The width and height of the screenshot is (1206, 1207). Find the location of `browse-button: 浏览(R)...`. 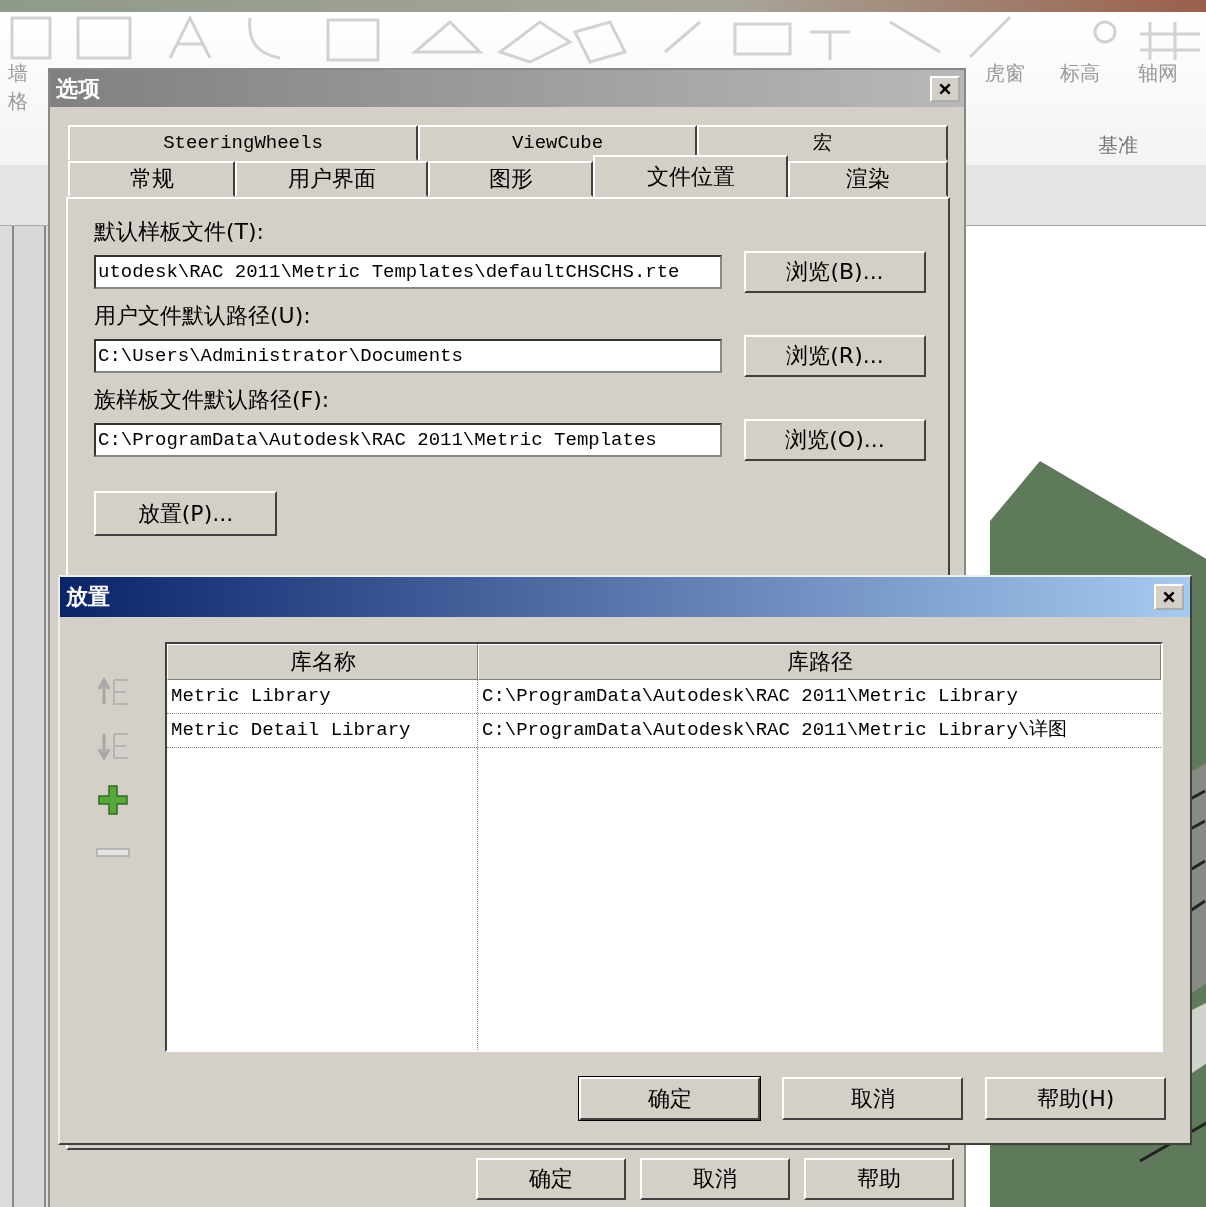

browse-button: 浏览(R)... is located at coordinates (835, 356).